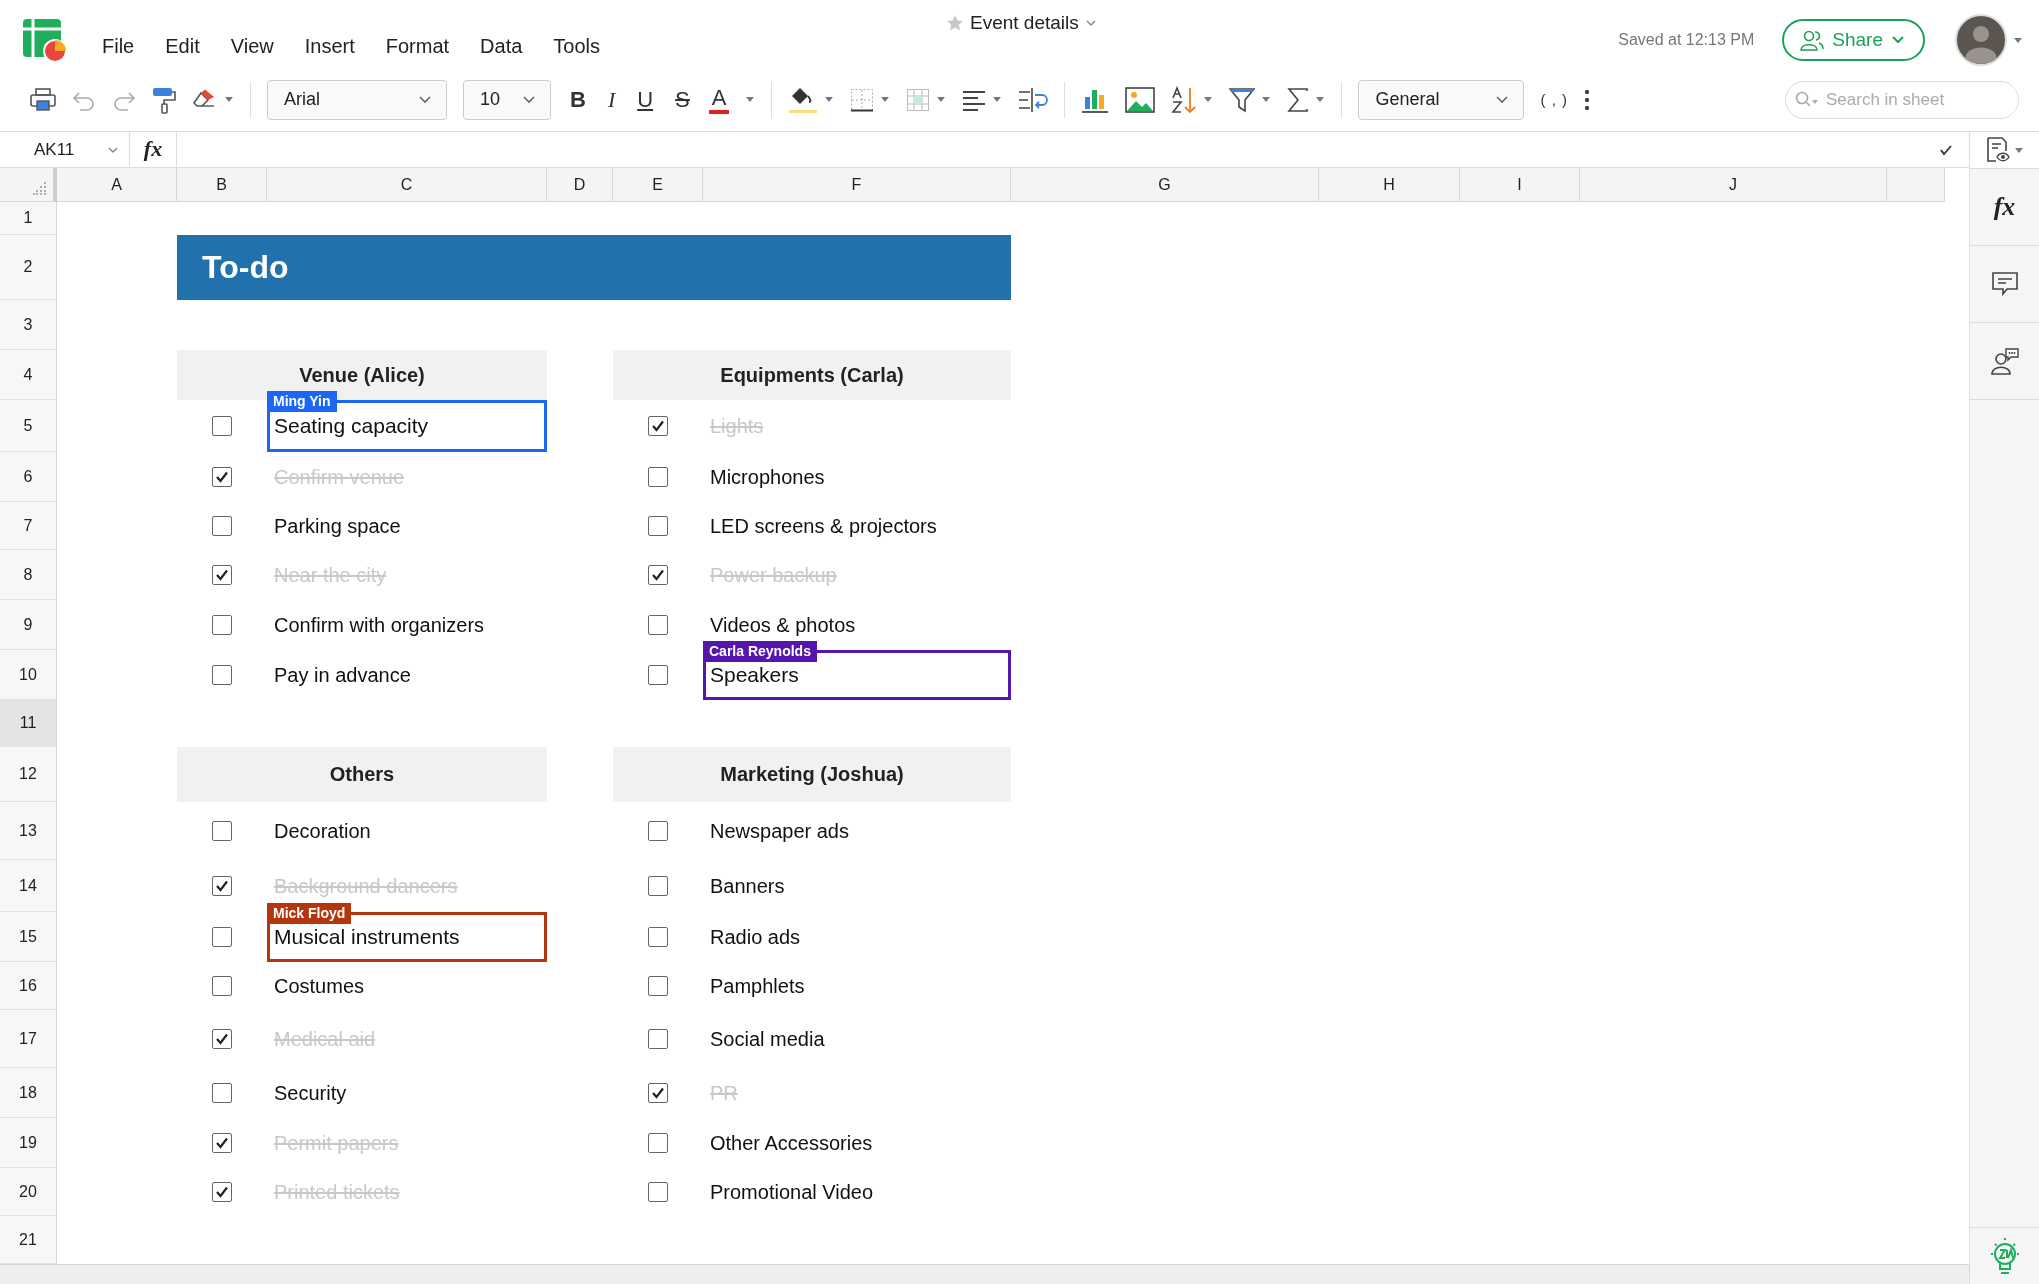 The height and width of the screenshot is (1284, 2039). What do you see at coordinates (28, 1192) in the screenshot?
I see `row-header: 20` at bounding box center [28, 1192].